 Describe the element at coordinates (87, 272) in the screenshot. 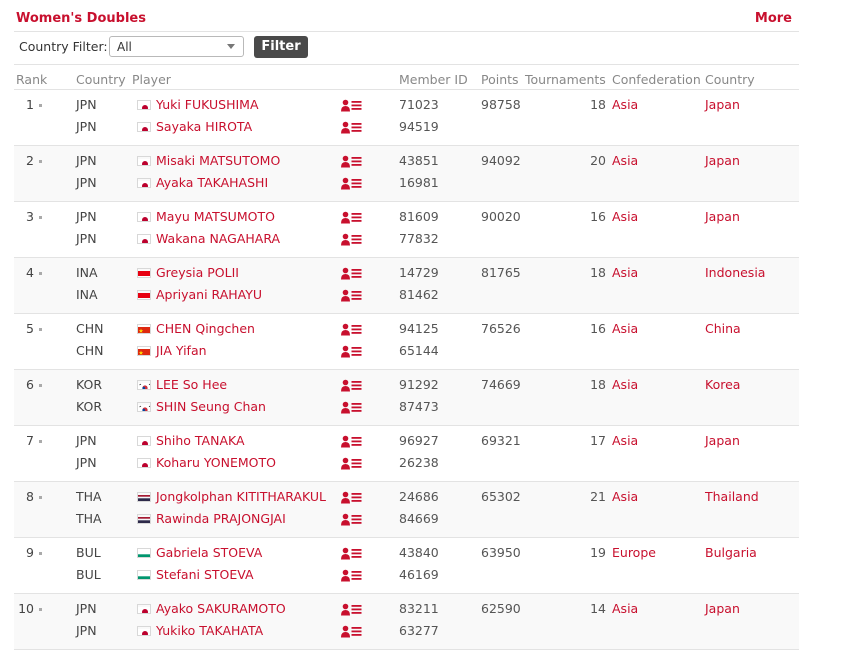

I see `country-code: INA` at that location.